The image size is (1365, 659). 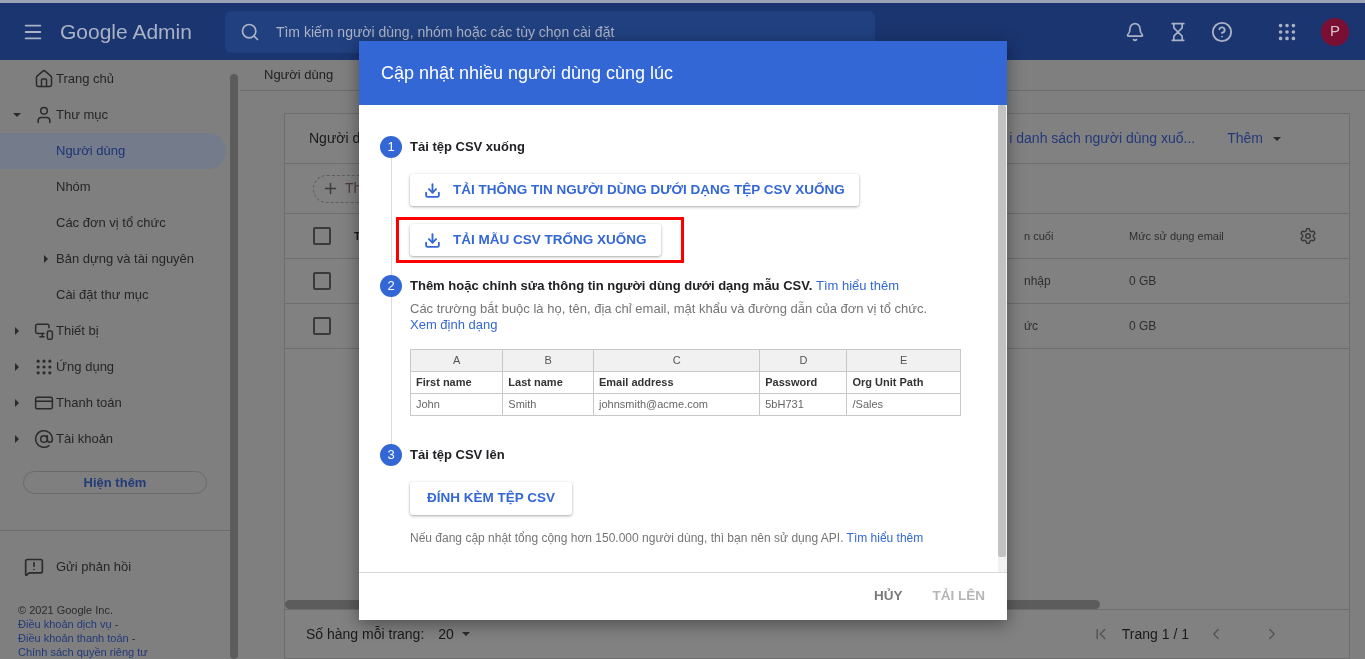 What do you see at coordinates (365, 634) in the screenshot?
I see `rows-per-page-label: Số hàng mỗi trang:` at bounding box center [365, 634].